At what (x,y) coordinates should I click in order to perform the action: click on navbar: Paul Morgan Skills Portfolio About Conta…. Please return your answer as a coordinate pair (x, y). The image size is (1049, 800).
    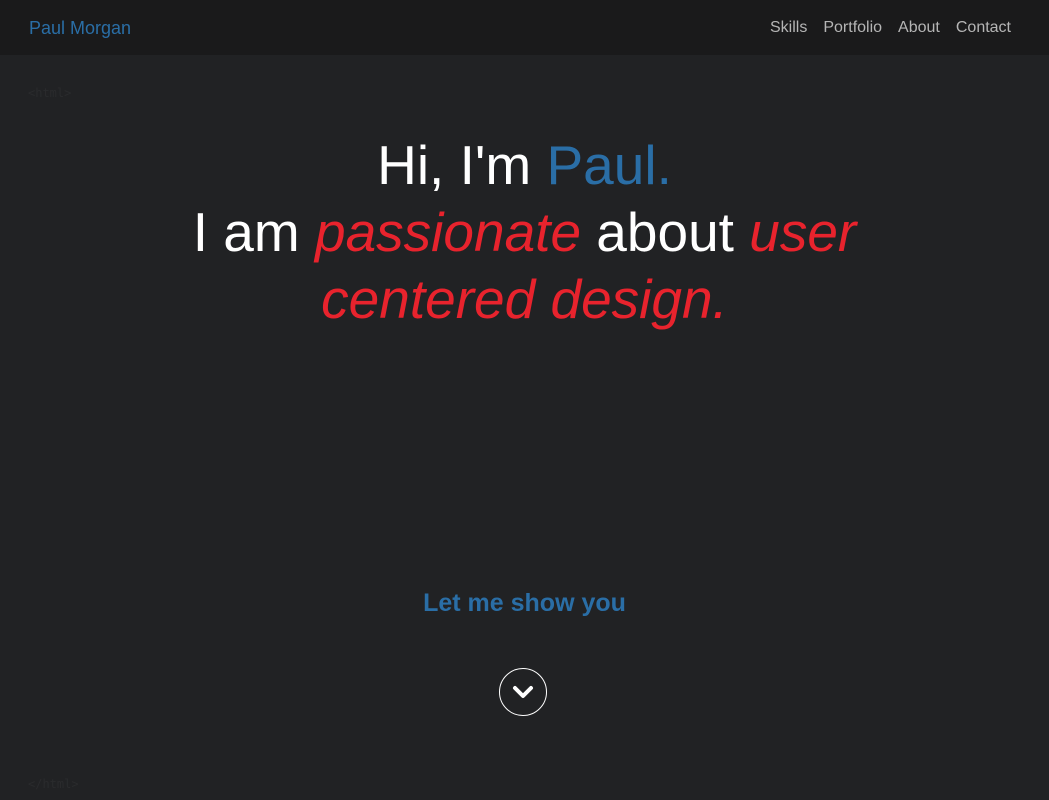
    Looking at the image, I should click on (524, 27).